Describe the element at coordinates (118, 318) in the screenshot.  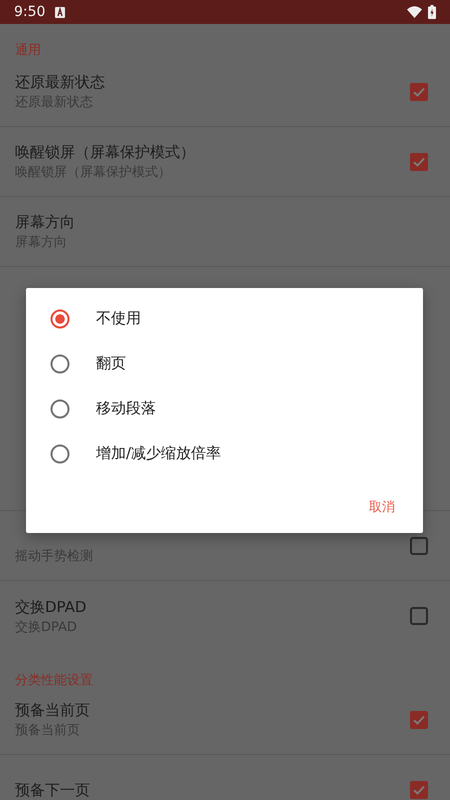
I see `option-label: 不使用` at that location.